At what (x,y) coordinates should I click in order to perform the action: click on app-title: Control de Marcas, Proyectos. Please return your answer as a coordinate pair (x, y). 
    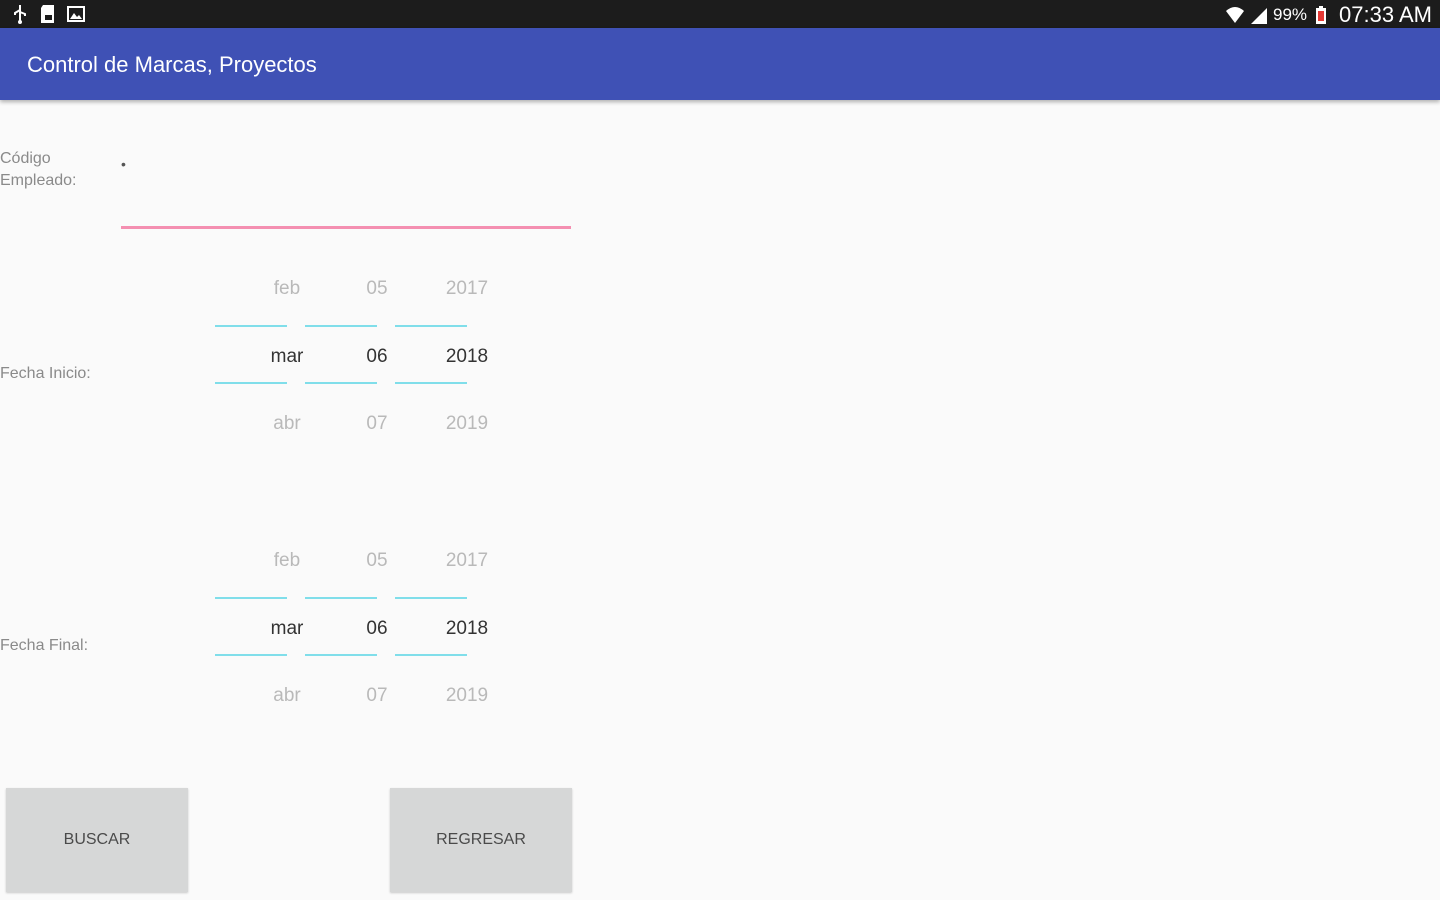
    Looking at the image, I should click on (172, 64).